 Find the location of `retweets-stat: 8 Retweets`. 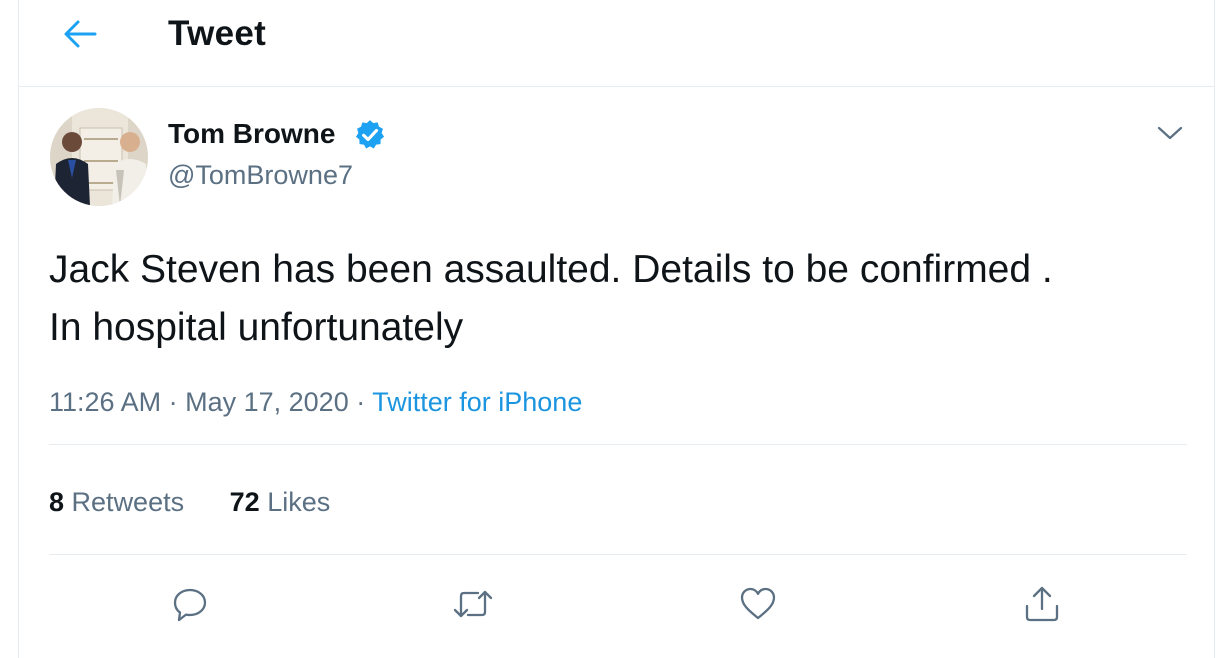

retweets-stat: 8 Retweets is located at coordinates (116, 502).